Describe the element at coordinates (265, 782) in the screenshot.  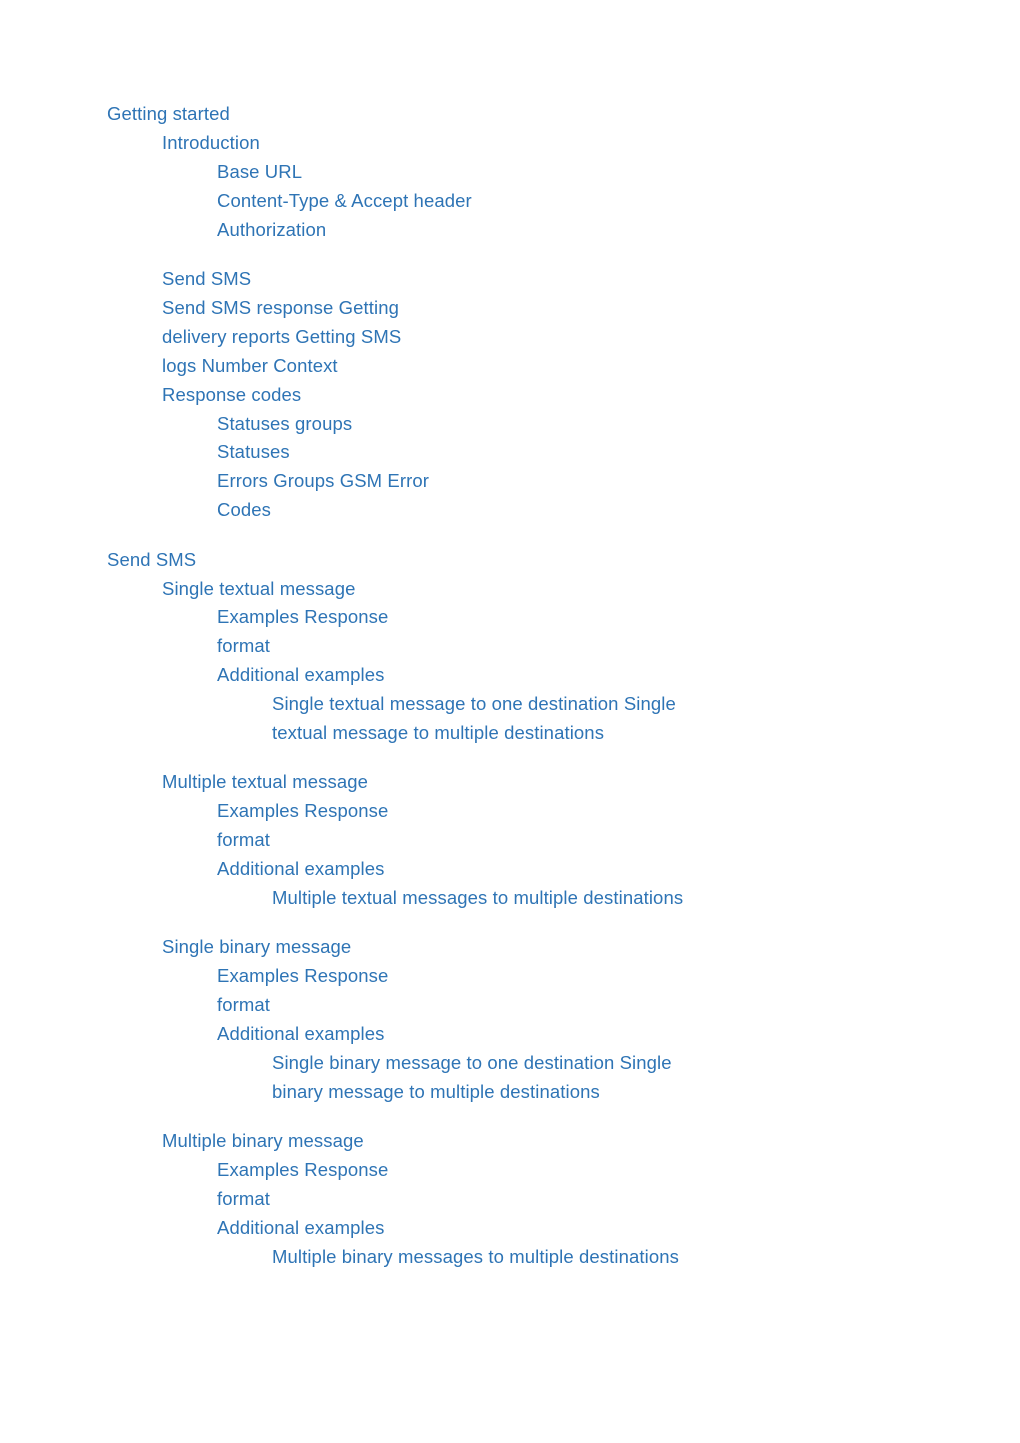
I see `toc-entry-level-1: Multiple textual message` at that location.